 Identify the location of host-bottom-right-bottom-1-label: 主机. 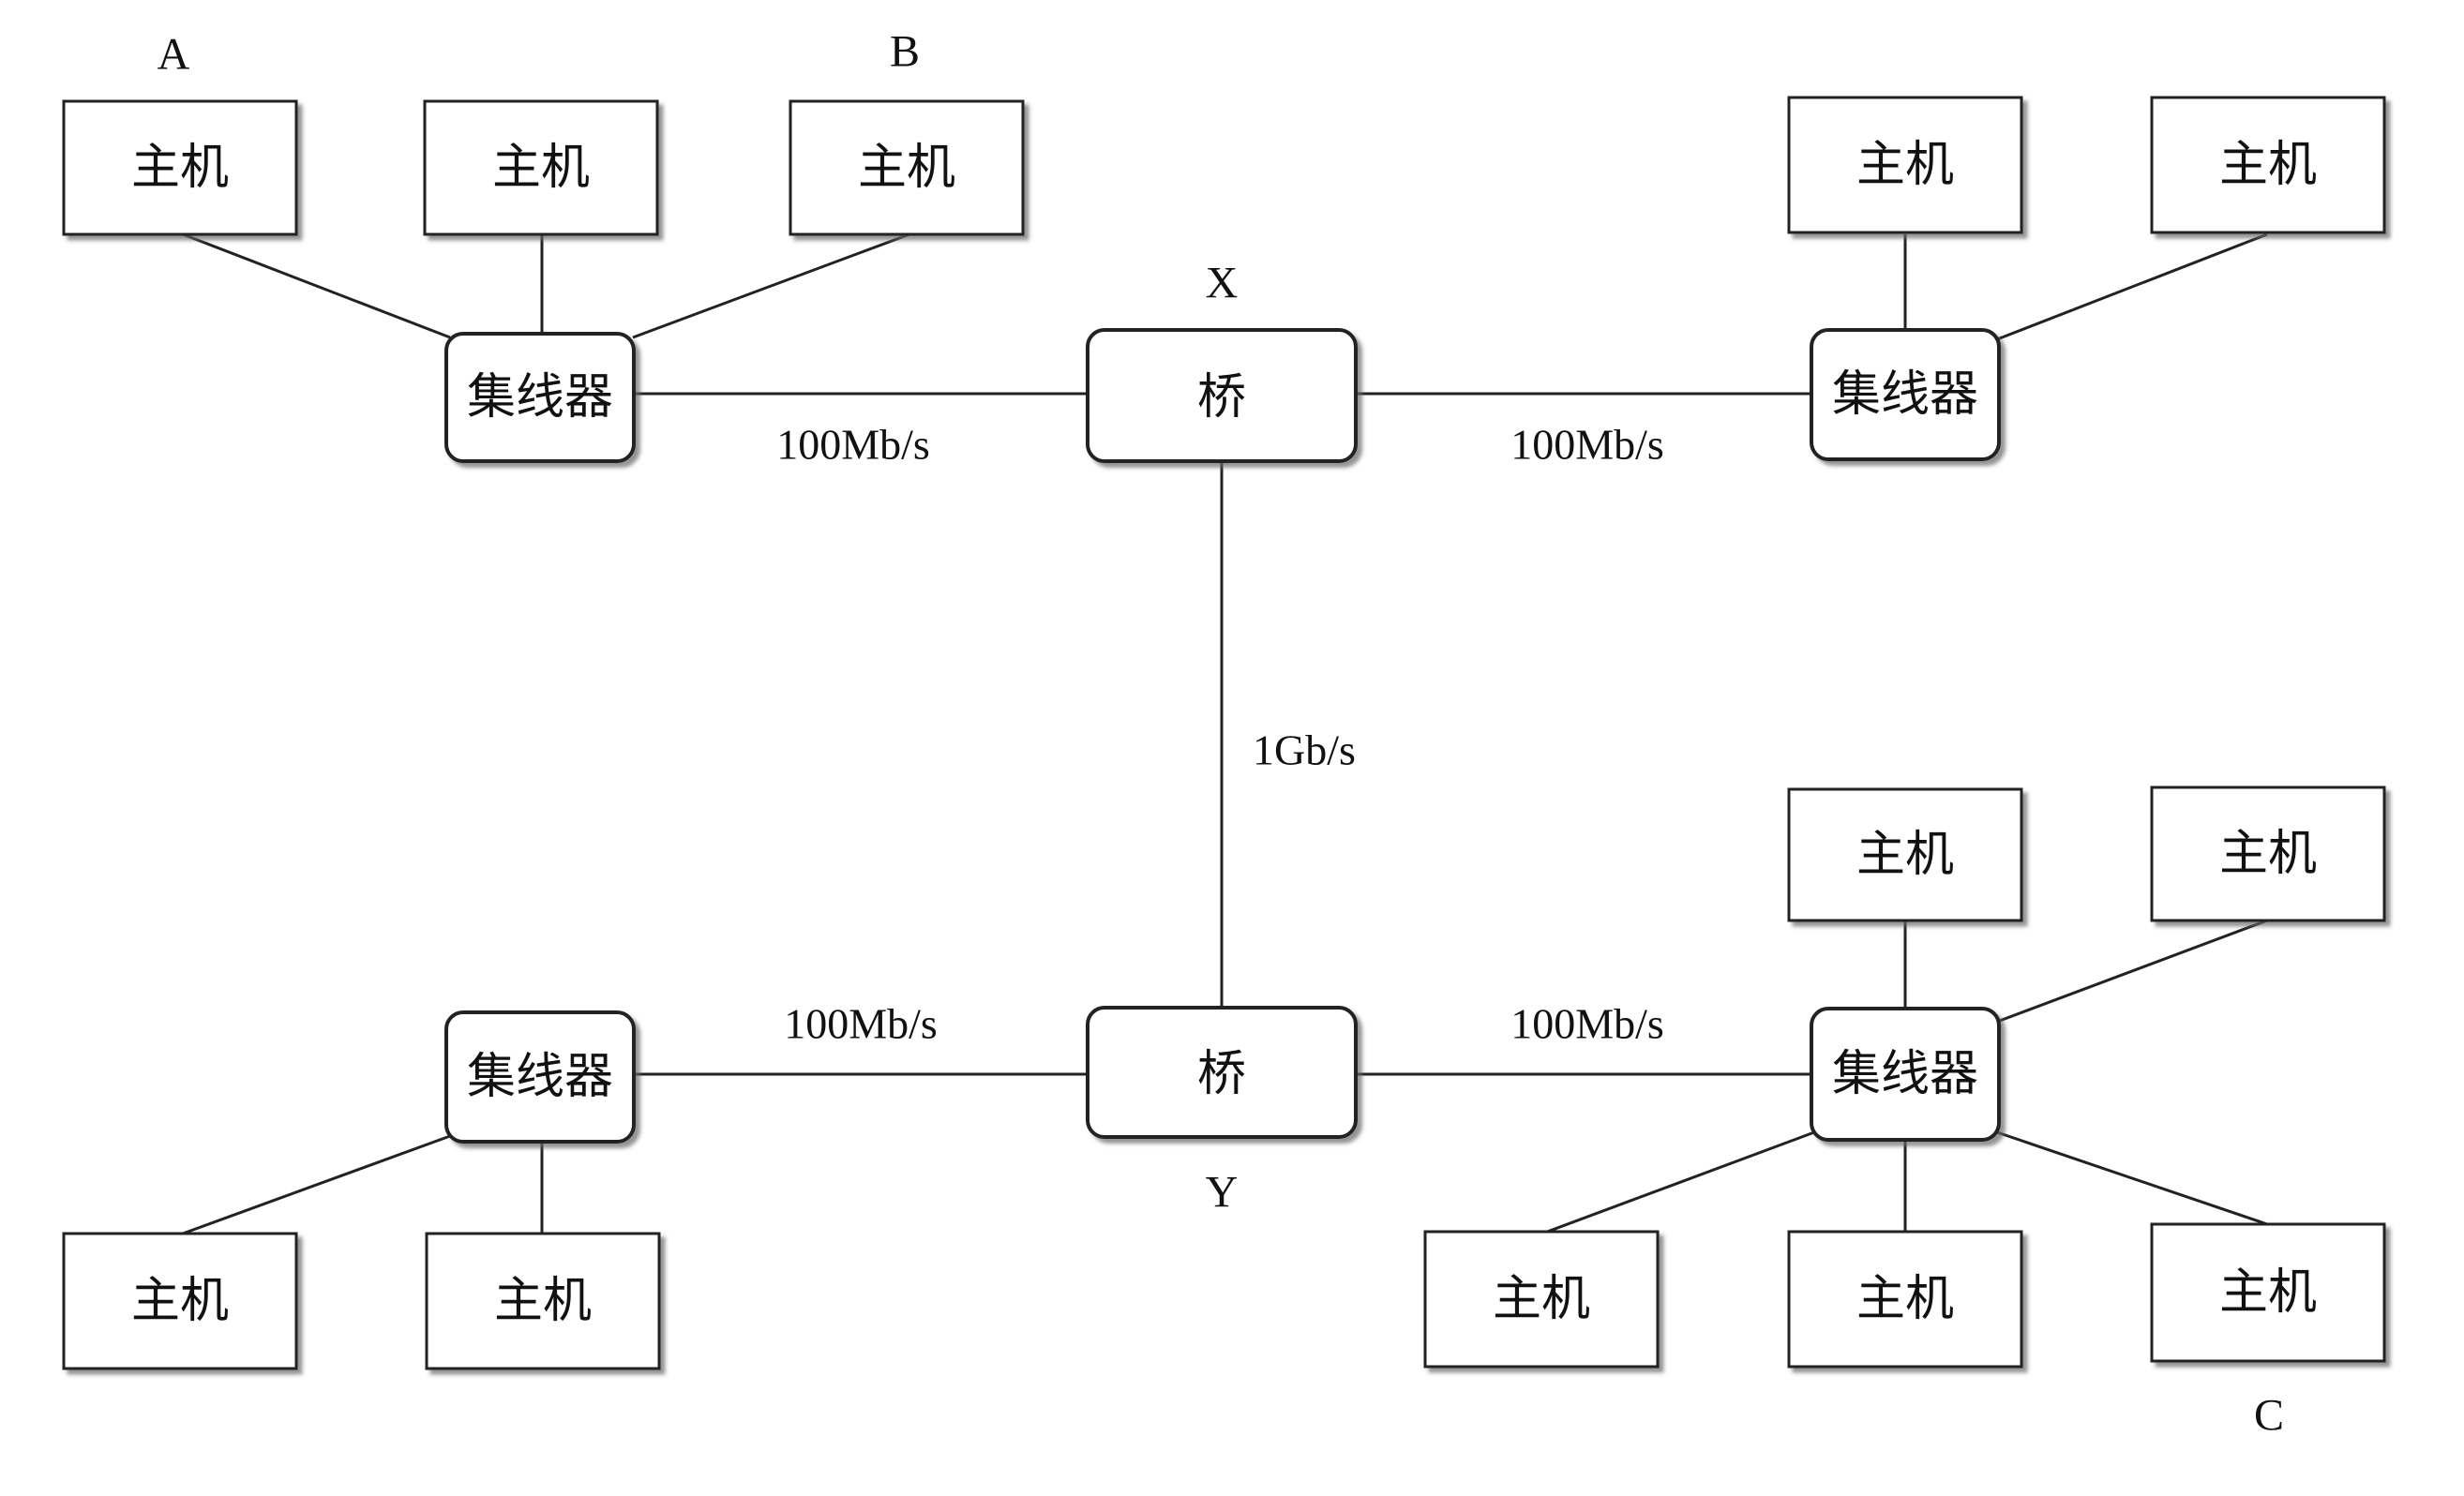
(1541, 1299).